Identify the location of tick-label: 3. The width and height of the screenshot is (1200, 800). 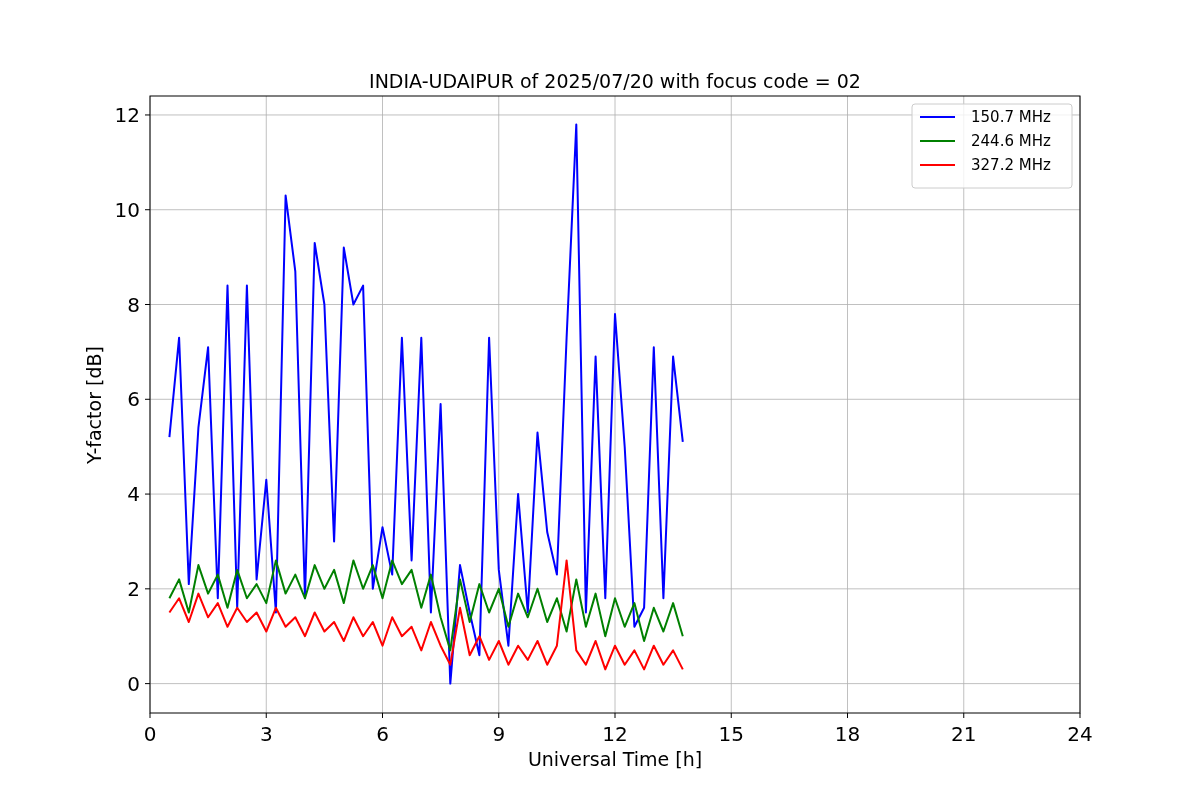
(266, 734).